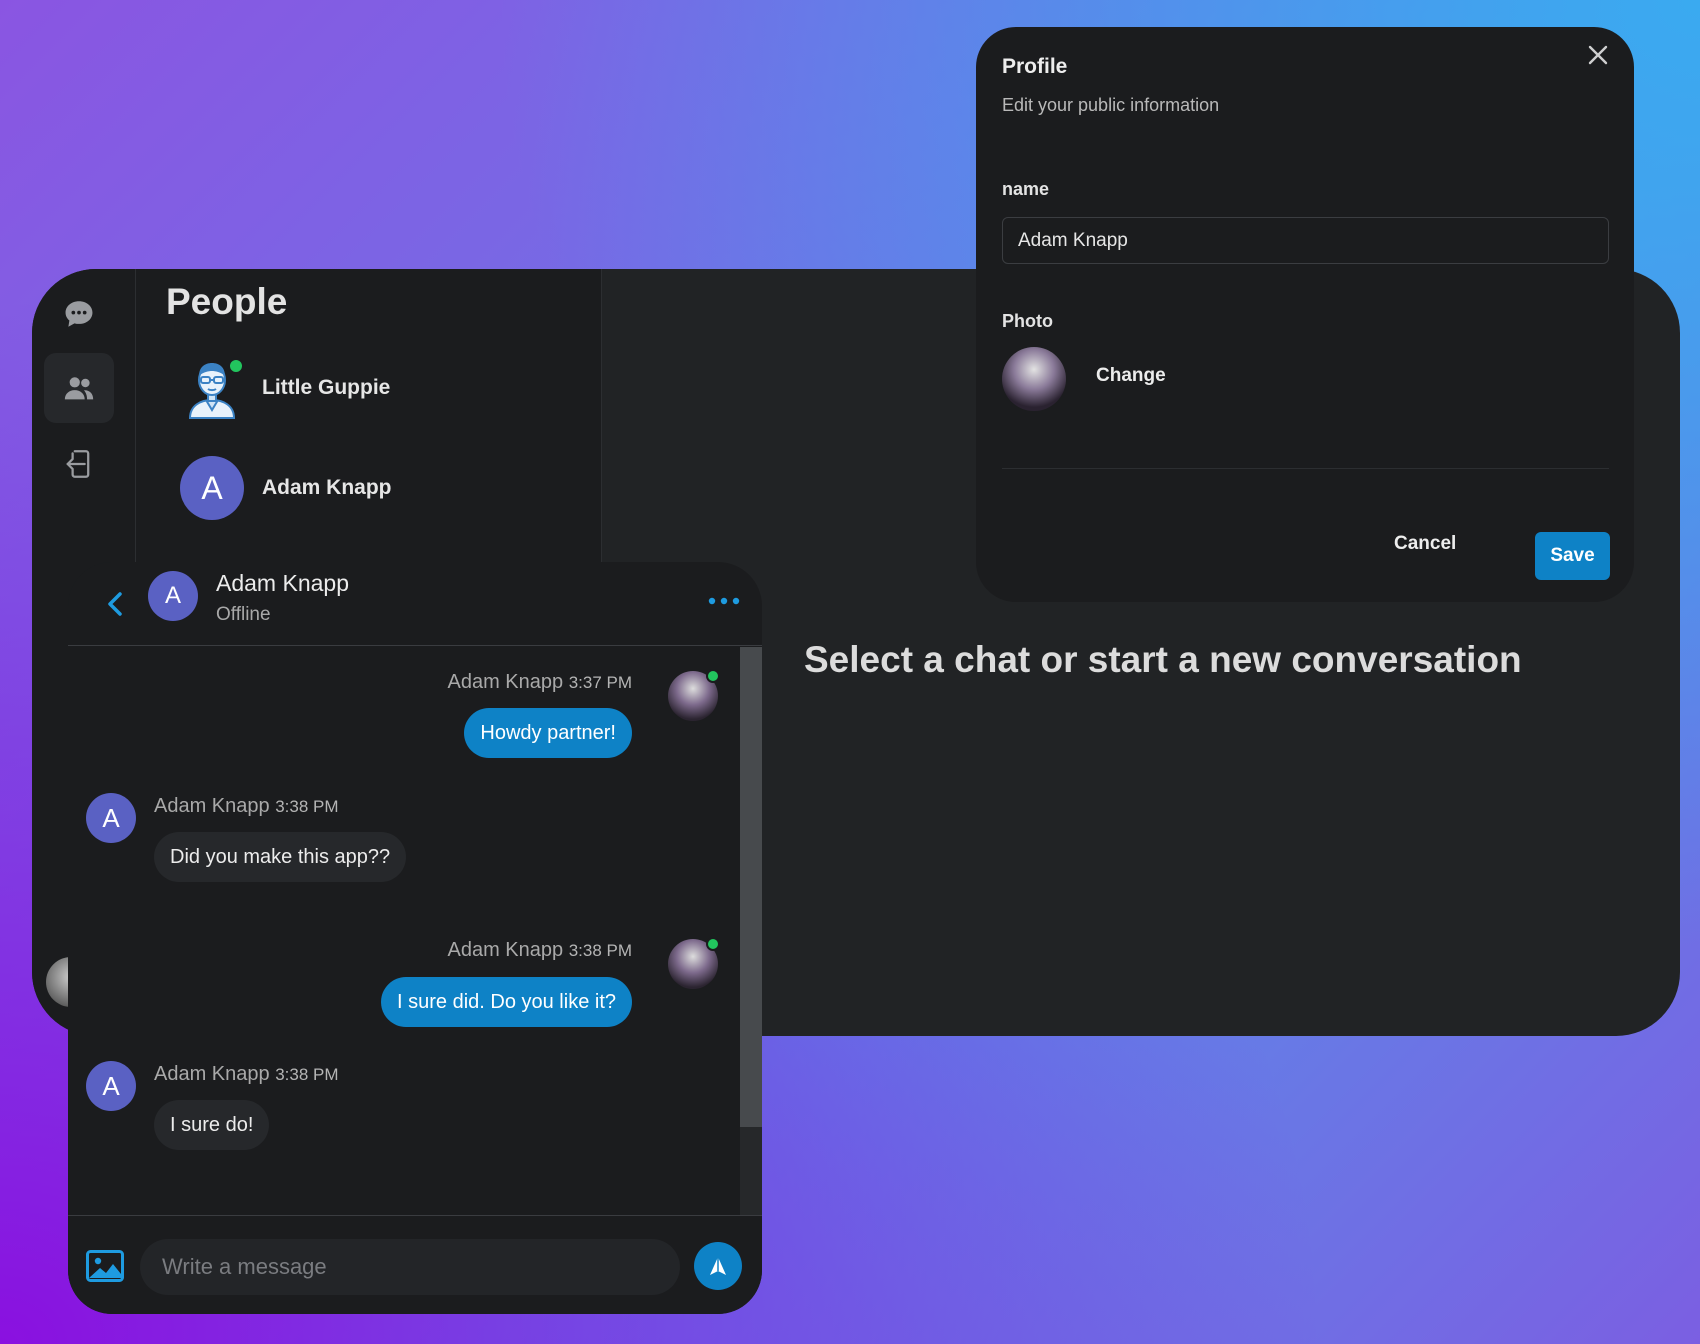 This screenshot has width=1700, height=1344. What do you see at coordinates (105, 1266) in the screenshot?
I see `image-upload-icon` at bounding box center [105, 1266].